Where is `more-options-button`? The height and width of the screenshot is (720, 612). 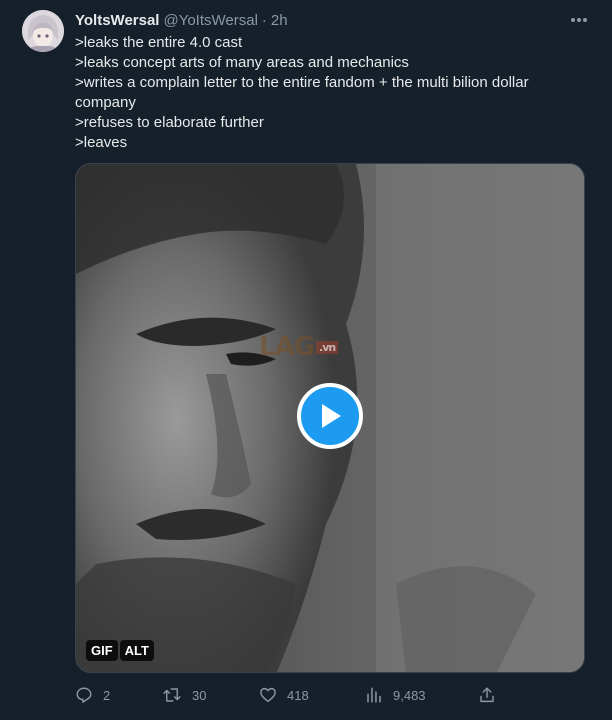
more-options-button is located at coordinates (579, 20).